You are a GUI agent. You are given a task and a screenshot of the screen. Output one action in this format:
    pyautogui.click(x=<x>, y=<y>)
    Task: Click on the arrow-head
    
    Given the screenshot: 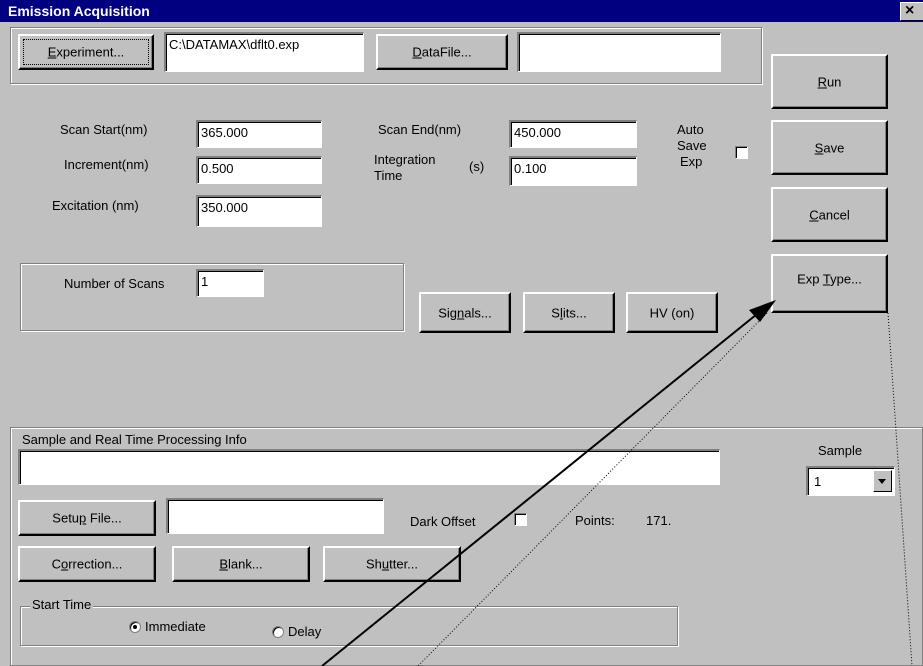 What is the action you would take?
    pyautogui.click(x=762, y=311)
    